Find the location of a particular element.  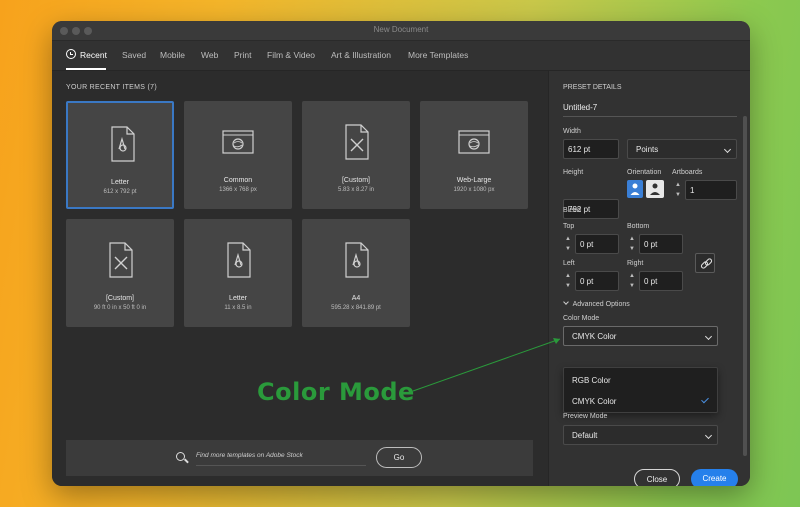

preview-mode-select: Default is located at coordinates (640, 435).